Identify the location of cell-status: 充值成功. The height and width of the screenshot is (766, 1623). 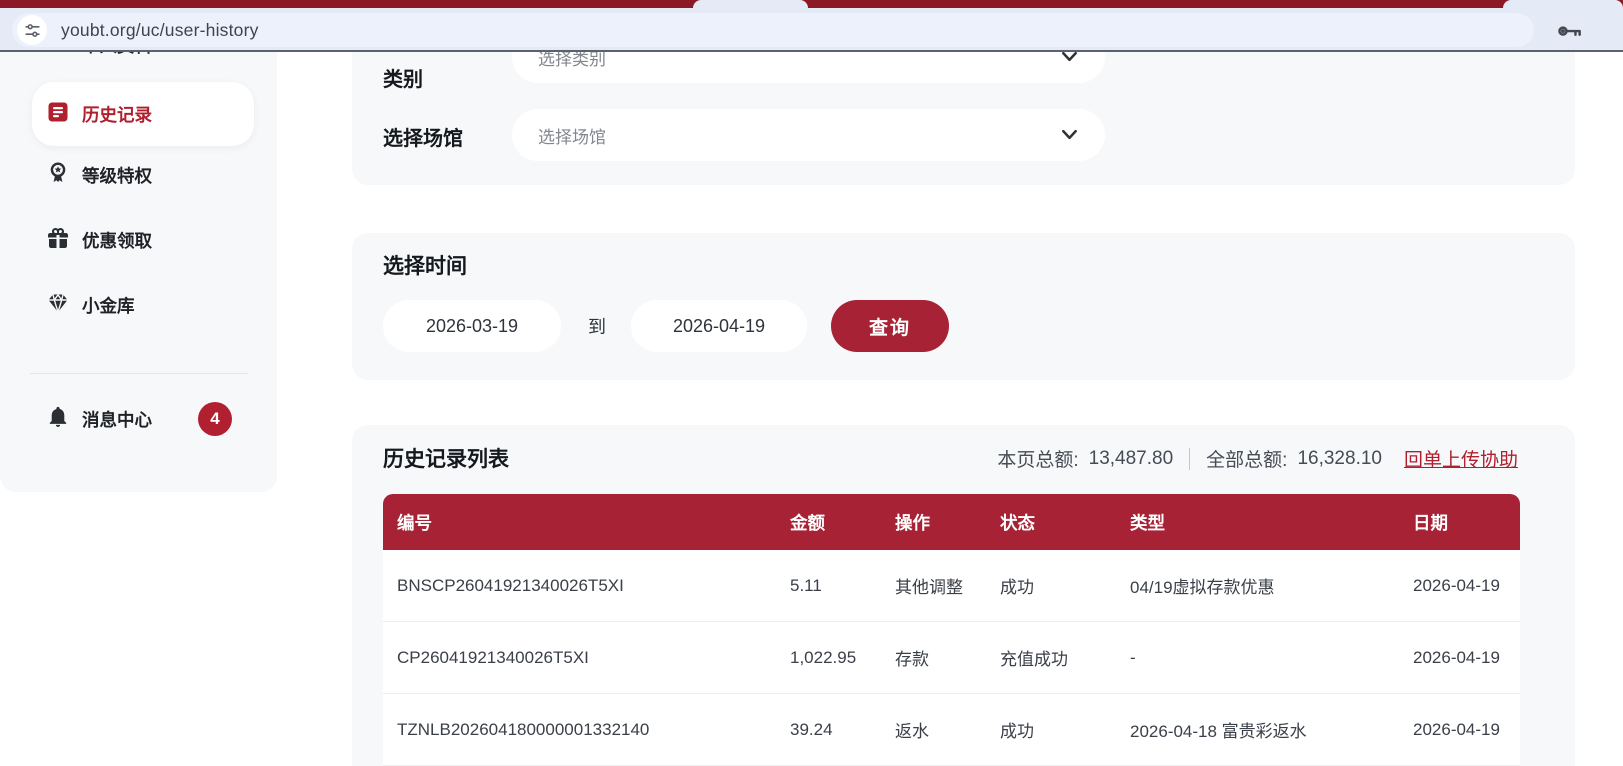
(1034, 659).